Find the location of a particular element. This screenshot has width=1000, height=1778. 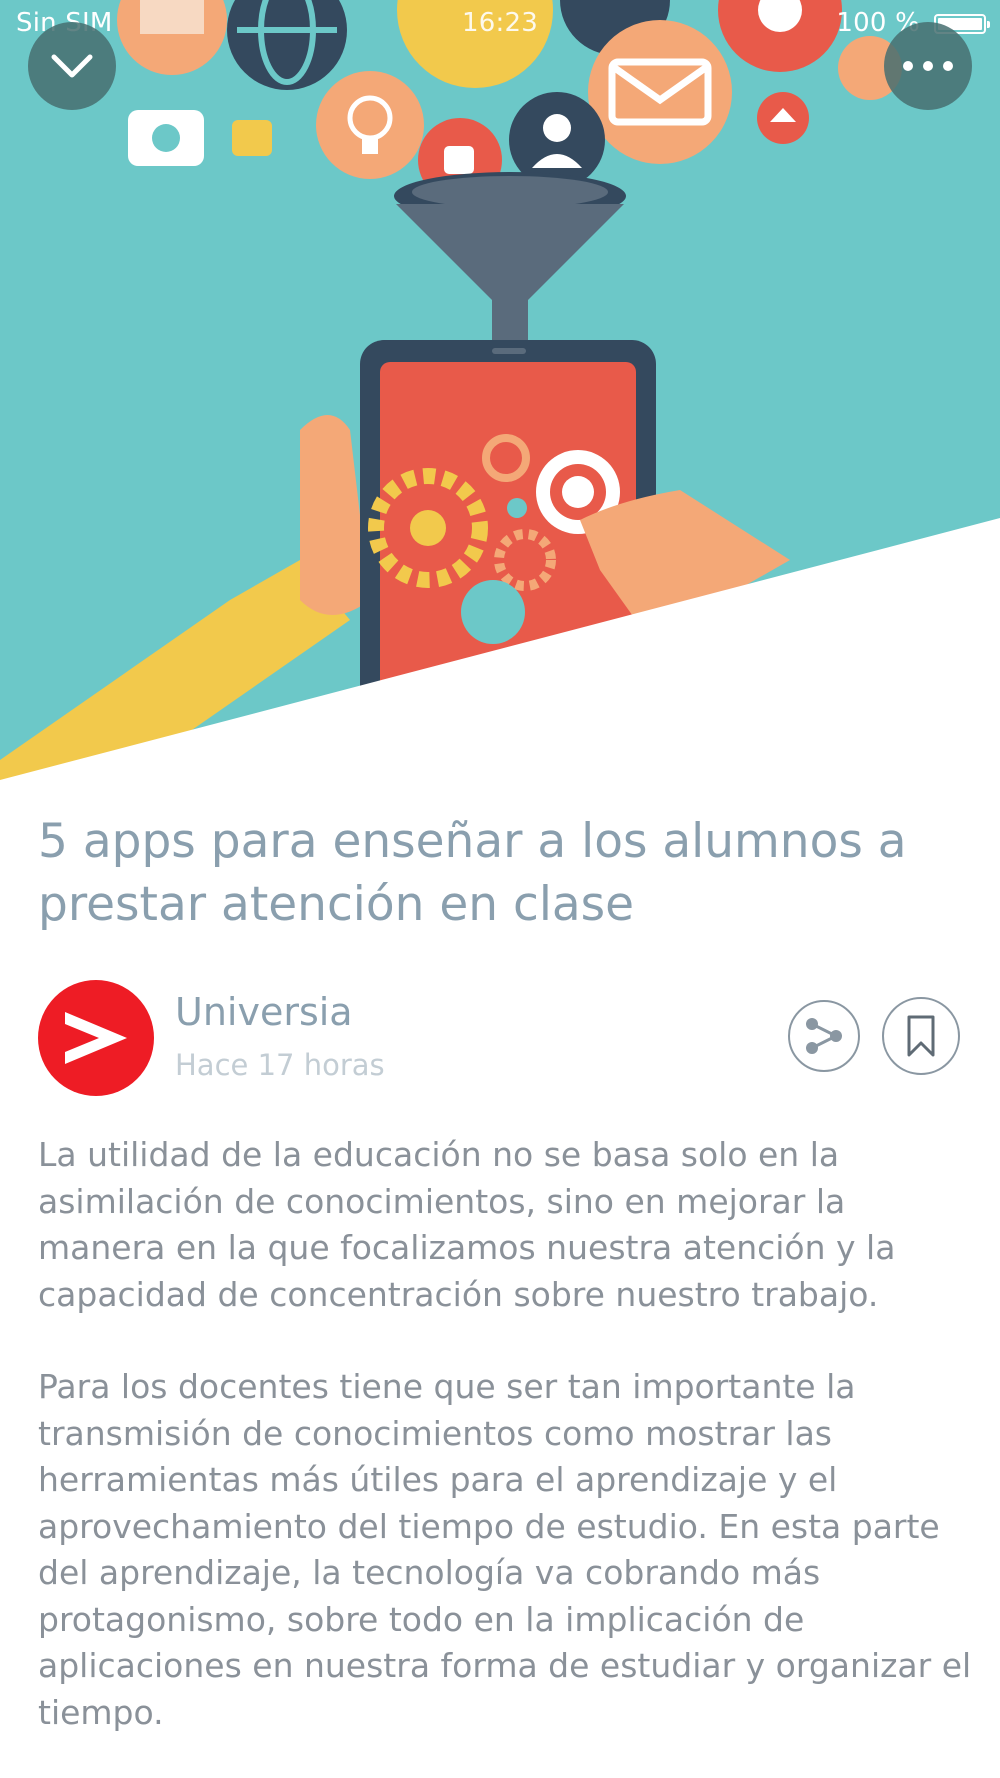

lightbulb-icon is located at coordinates (370, 125).